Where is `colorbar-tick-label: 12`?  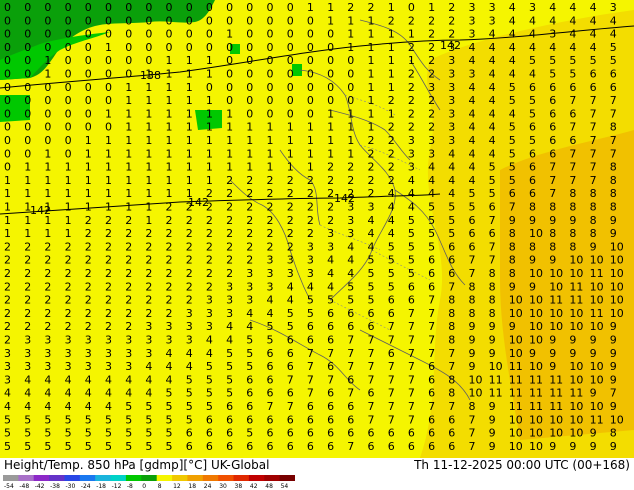 colorbar-tick-label: 12 is located at coordinates (177, 486).